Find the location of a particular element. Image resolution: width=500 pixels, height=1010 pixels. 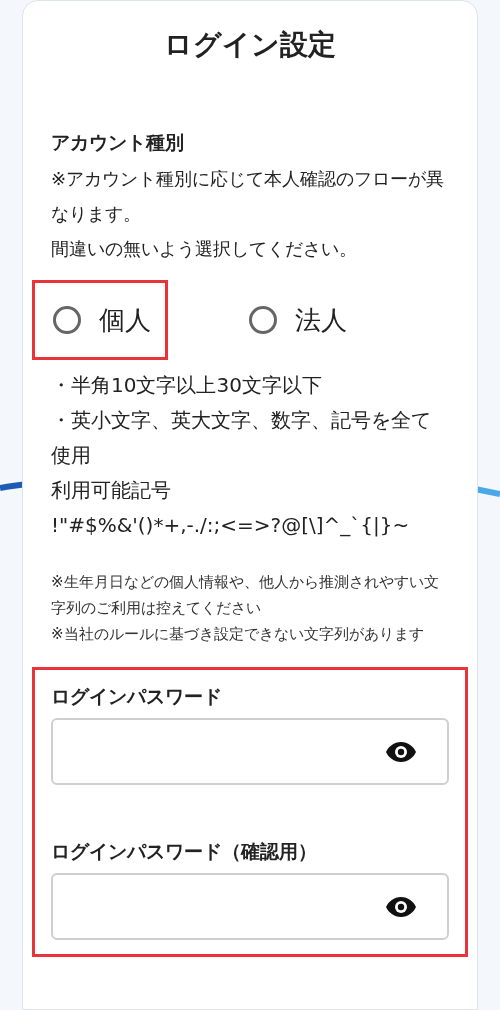

page-title: ログイン設定 is located at coordinates (250, 45).